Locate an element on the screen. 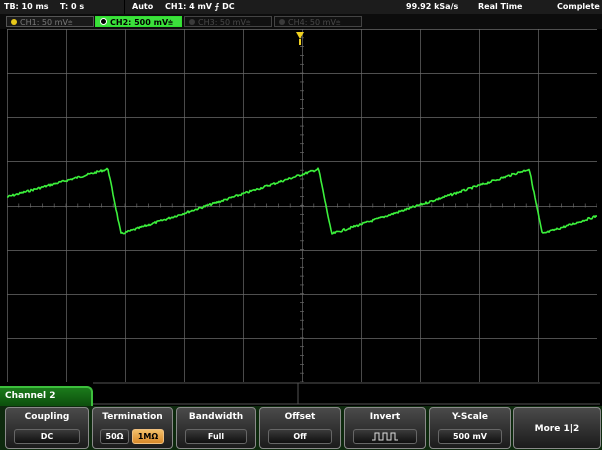  channel-tab-ch3: CH3: 50 mV⩧ is located at coordinates (228, 21).